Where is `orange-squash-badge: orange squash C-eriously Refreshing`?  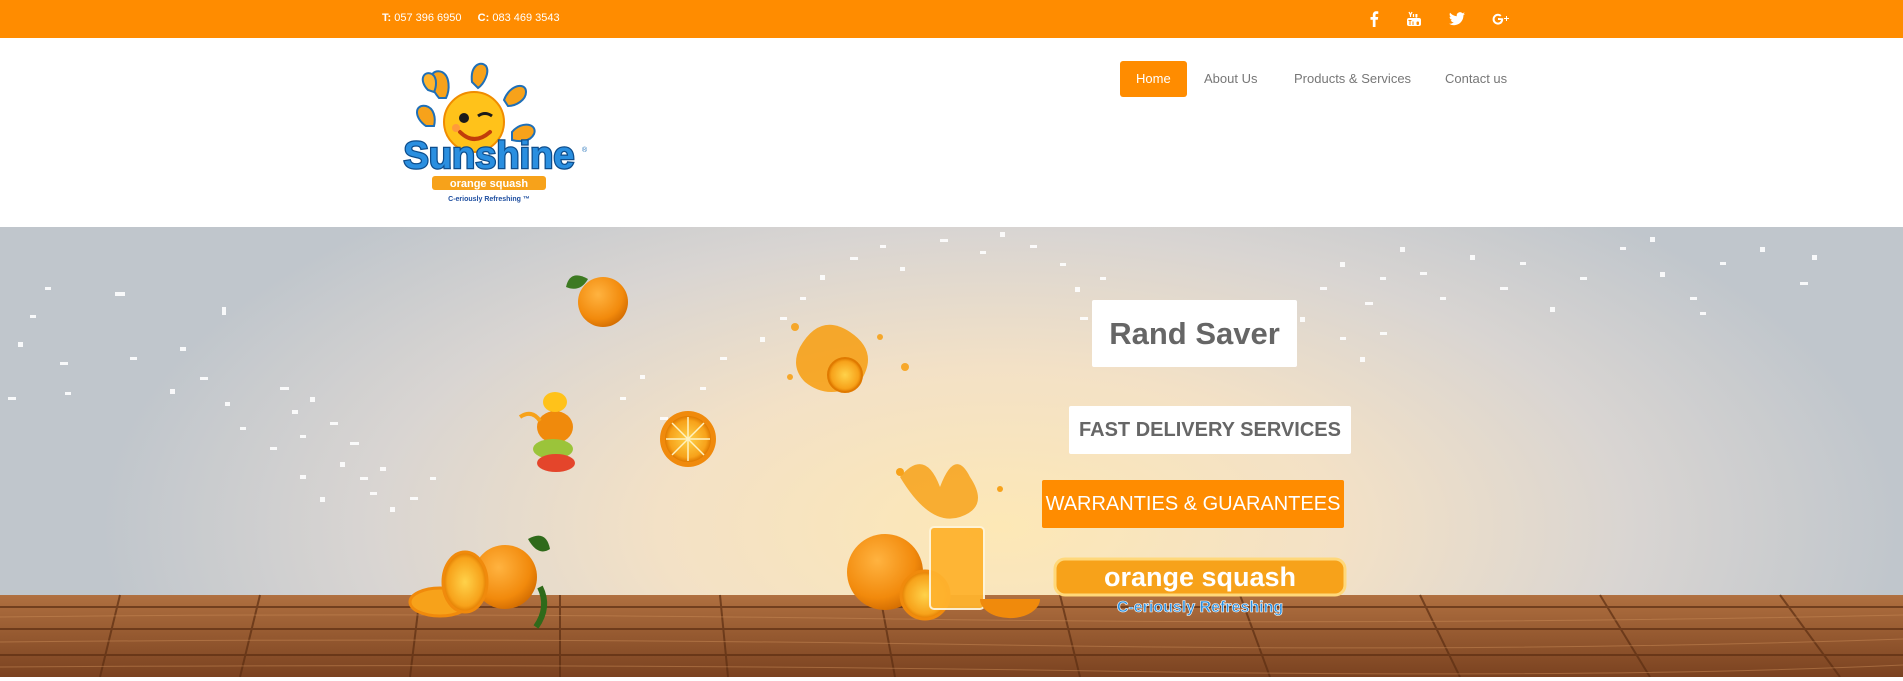
orange-squash-badge: orange squash C-eriously Refreshing is located at coordinates (1200, 586).